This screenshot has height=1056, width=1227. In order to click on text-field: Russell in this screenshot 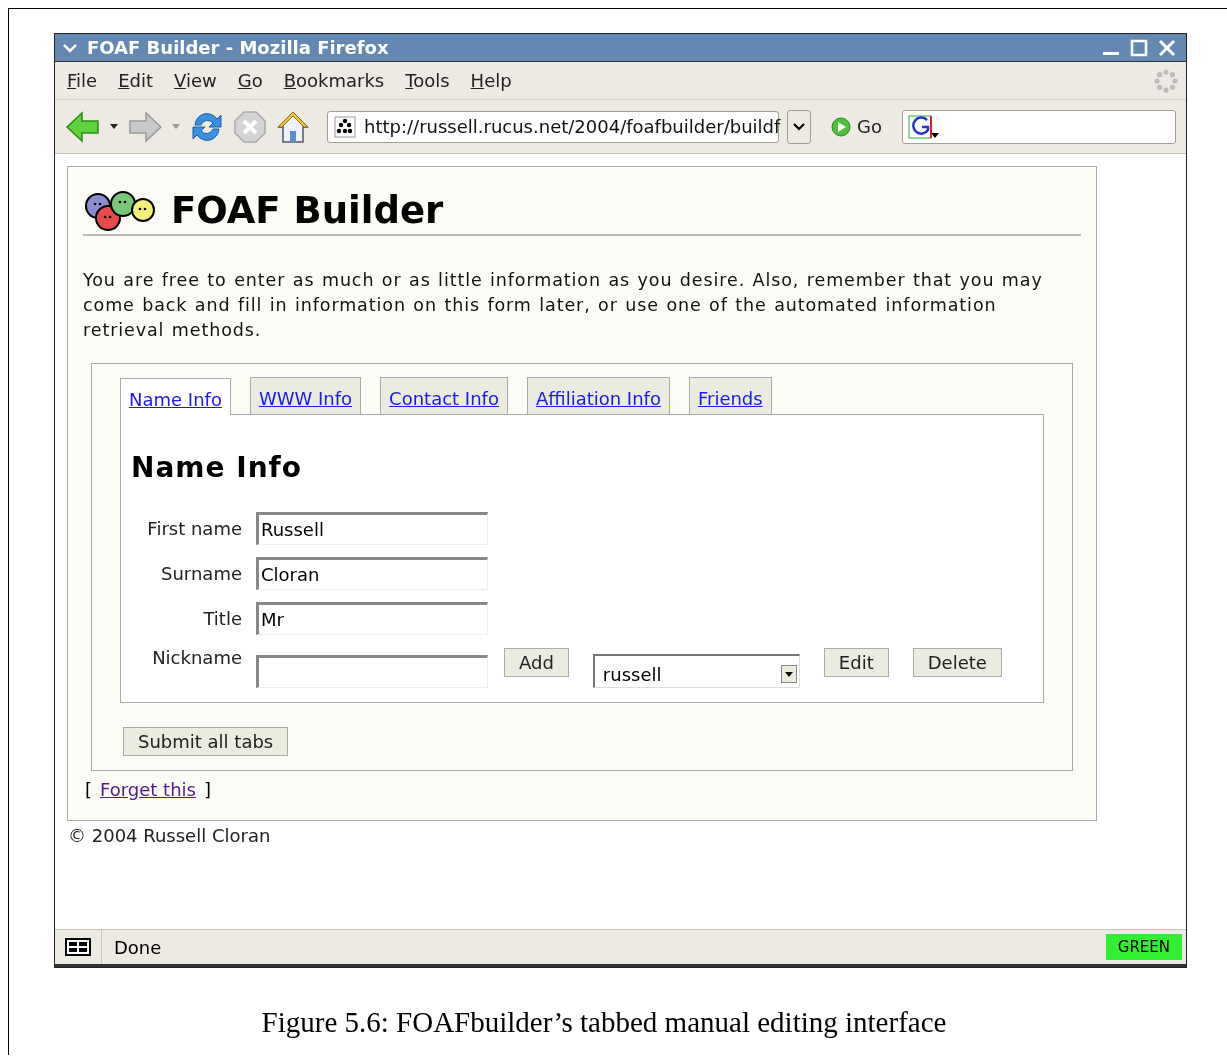, I will do `click(372, 528)`.